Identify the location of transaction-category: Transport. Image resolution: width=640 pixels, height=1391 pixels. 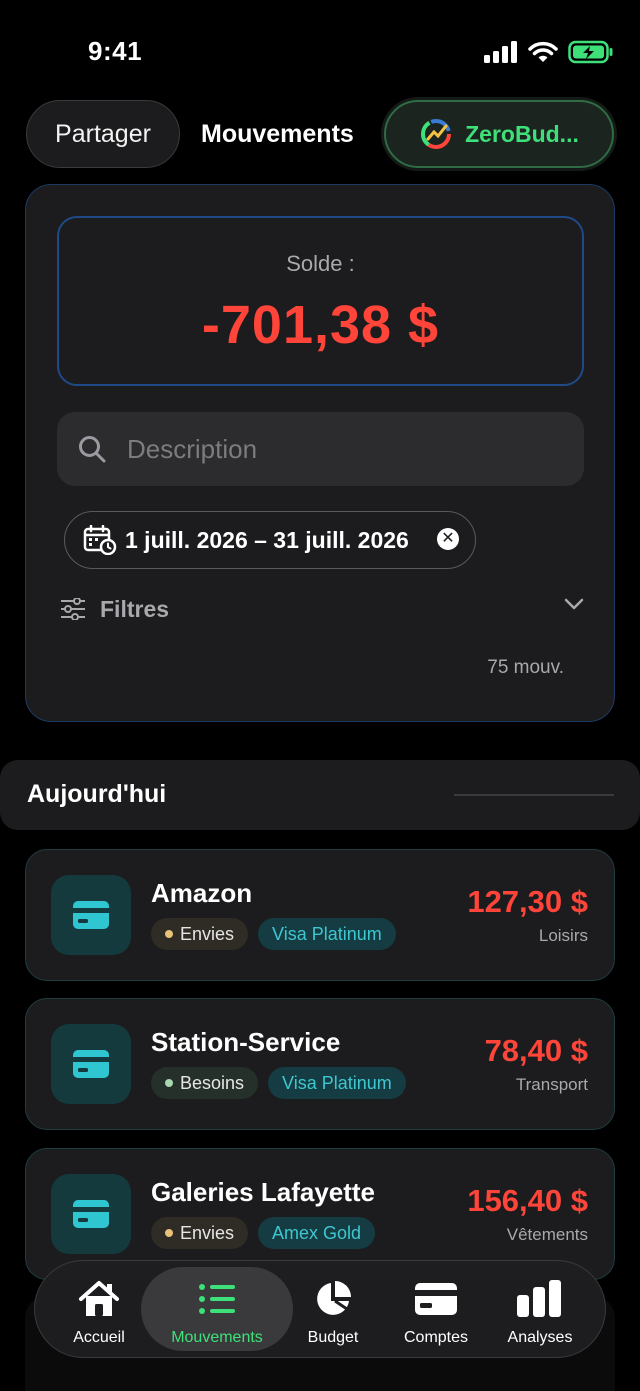
(551, 1084).